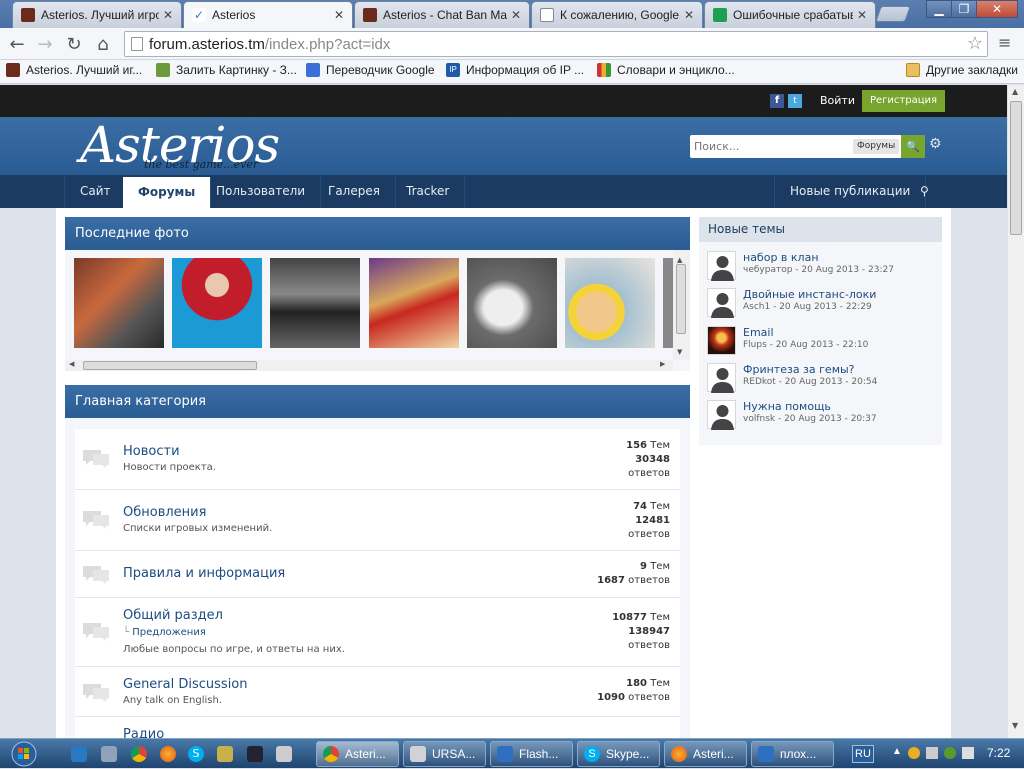 Image resolution: width=1024 pixels, height=769 pixels. What do you see at coordinates (103, 44) in the screenshot?
I see `home-icon: ⌂` at bounding box center [103, 44].